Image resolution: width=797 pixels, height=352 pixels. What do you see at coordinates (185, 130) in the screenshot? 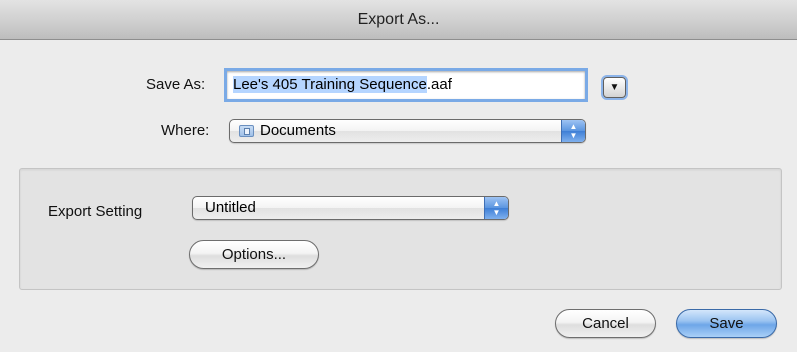
I see `where-label: Where:` at bounding box center [185, 130].